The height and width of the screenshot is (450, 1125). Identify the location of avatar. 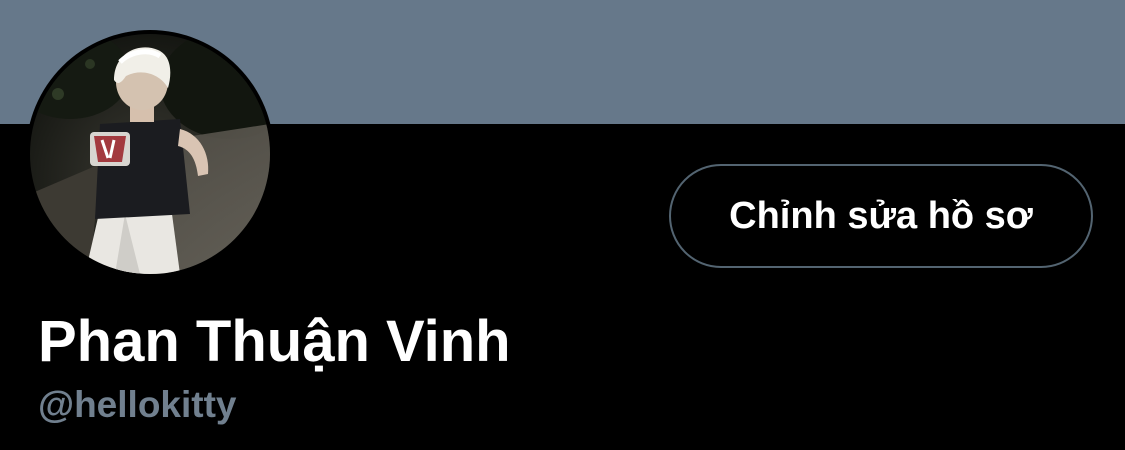
(150, 154).